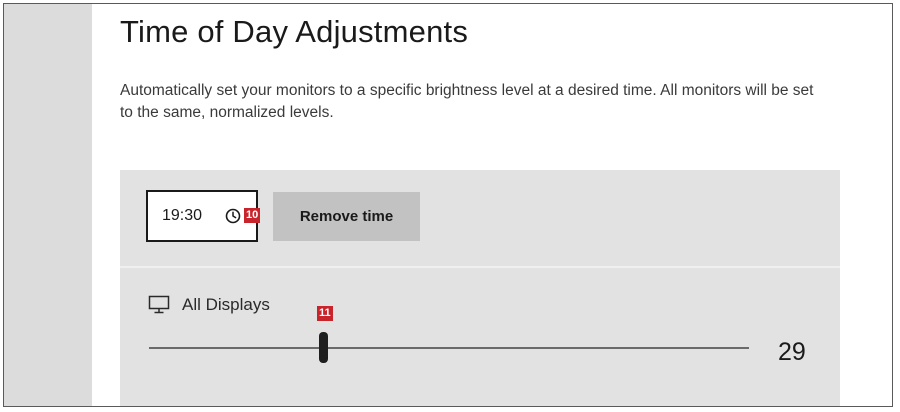 Image resolution: width=900 pixels, height=412 pixels. What do you see at coordinates (323, 347) in the screenshot?
I see `brightness-slider-thumb` at bounding box center [323, 347].